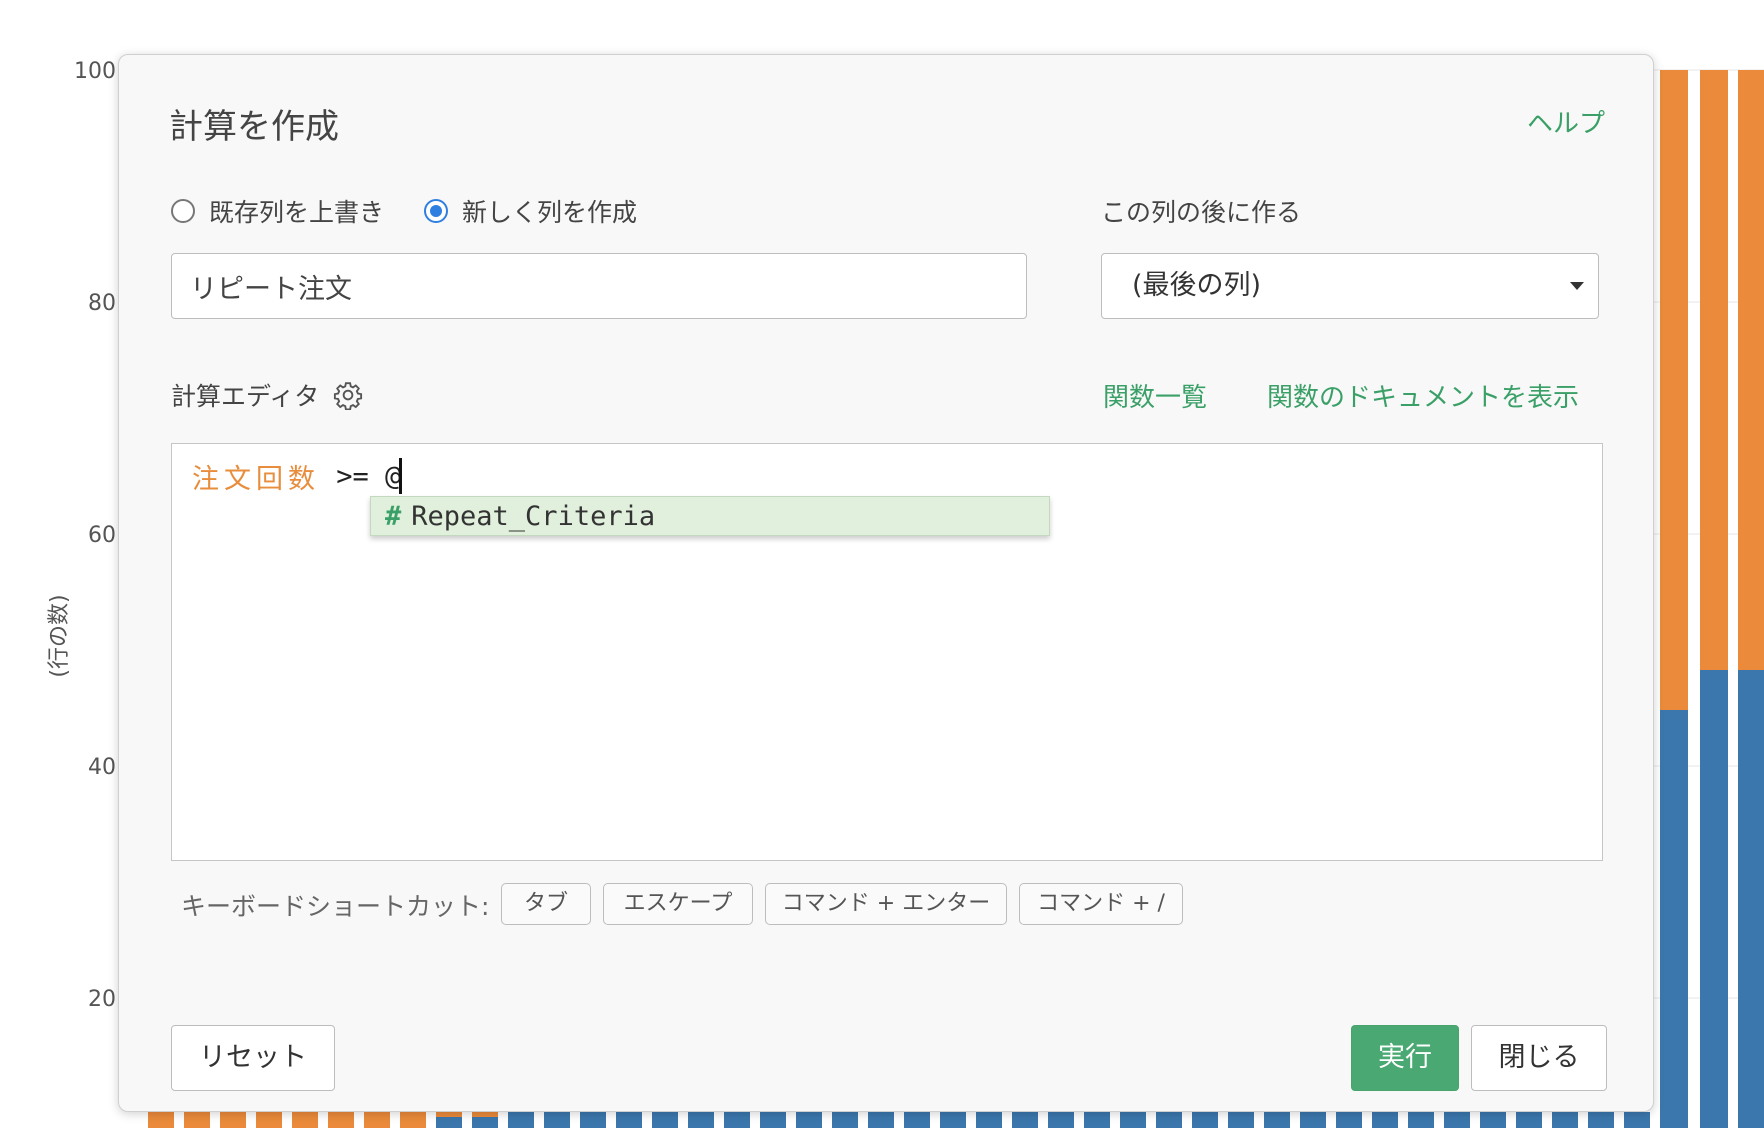 This screenshot has height=1128, width=1764. I want to click on dialog-title: 計算を作成, so click(254, 127).